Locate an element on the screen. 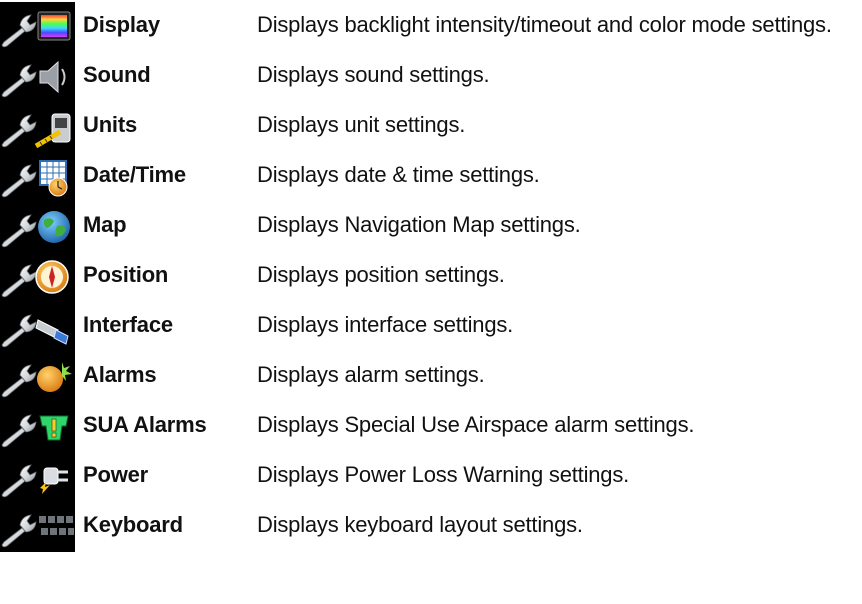  wrench-speaker-icon is located at coordinates (37, 77).